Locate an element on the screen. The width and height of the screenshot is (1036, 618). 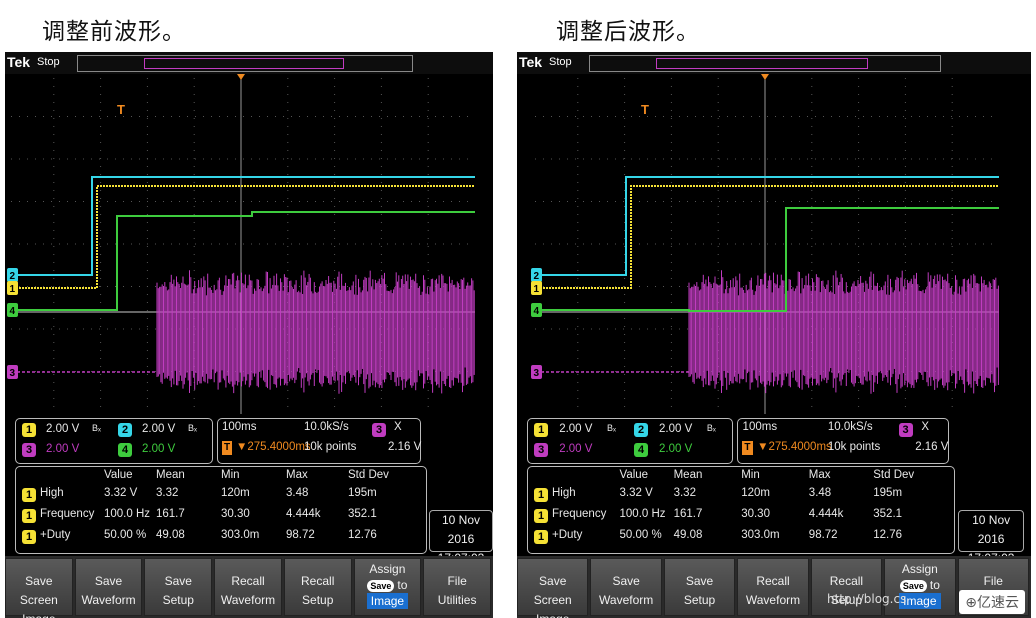
softkey-label: Image is located at coordinates (388, 601).